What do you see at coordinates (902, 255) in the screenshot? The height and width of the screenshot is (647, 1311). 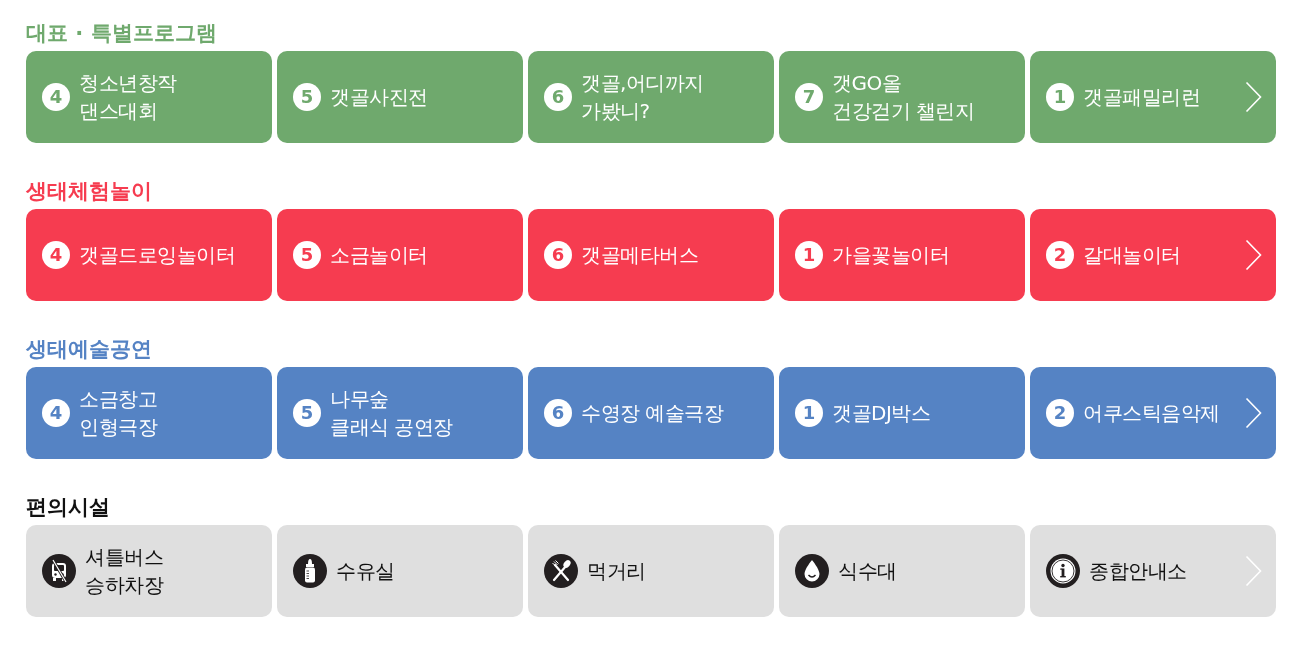 I see `program-card: 1 가을꽃놀이터` at bounding box center [902, 255].